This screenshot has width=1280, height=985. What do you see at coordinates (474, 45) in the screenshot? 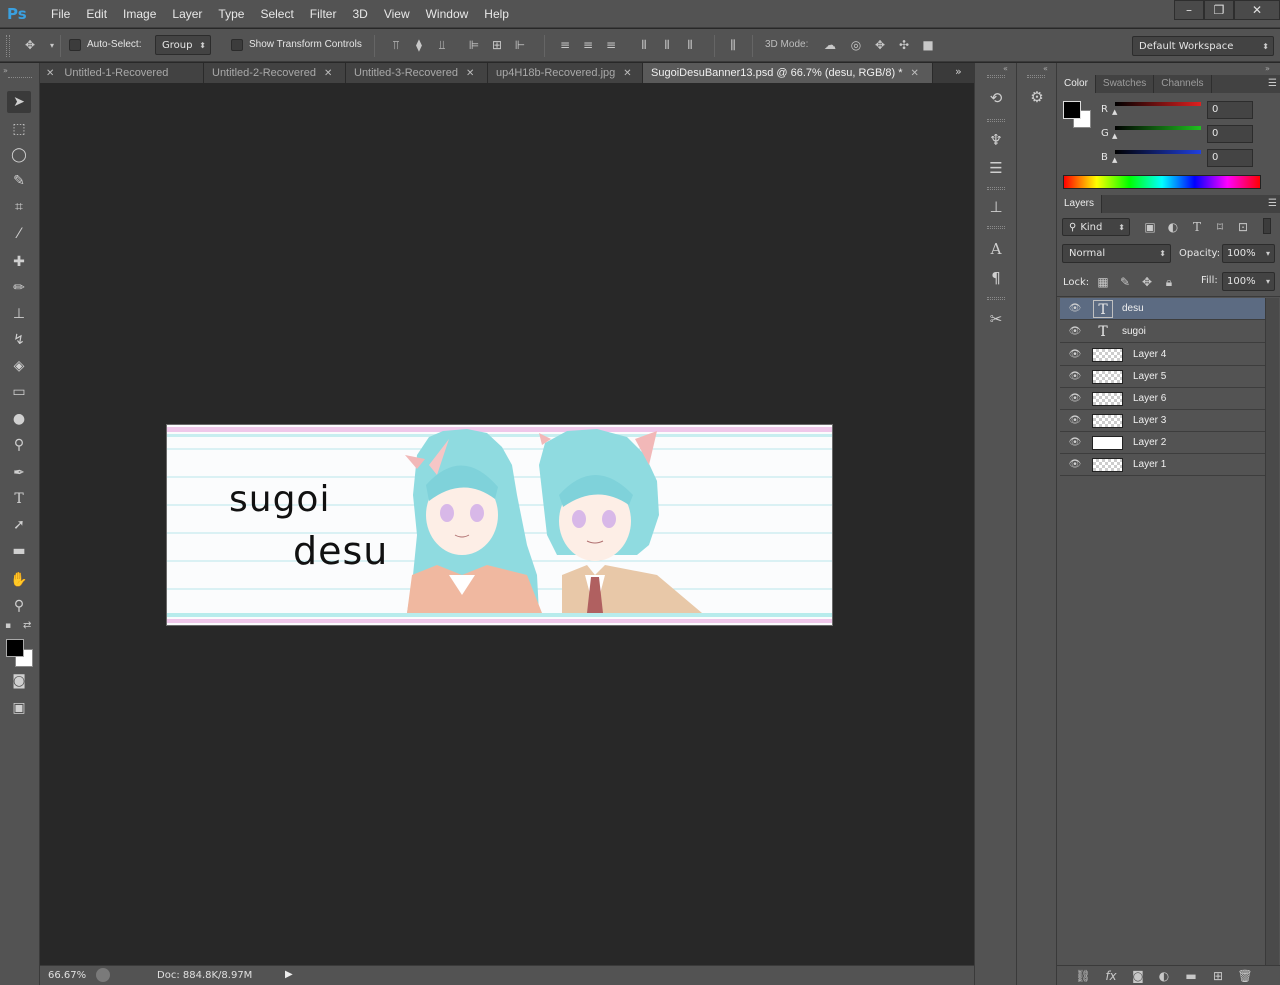
I see `align-left-icon: ⊫` at bounding box center [474, 45].